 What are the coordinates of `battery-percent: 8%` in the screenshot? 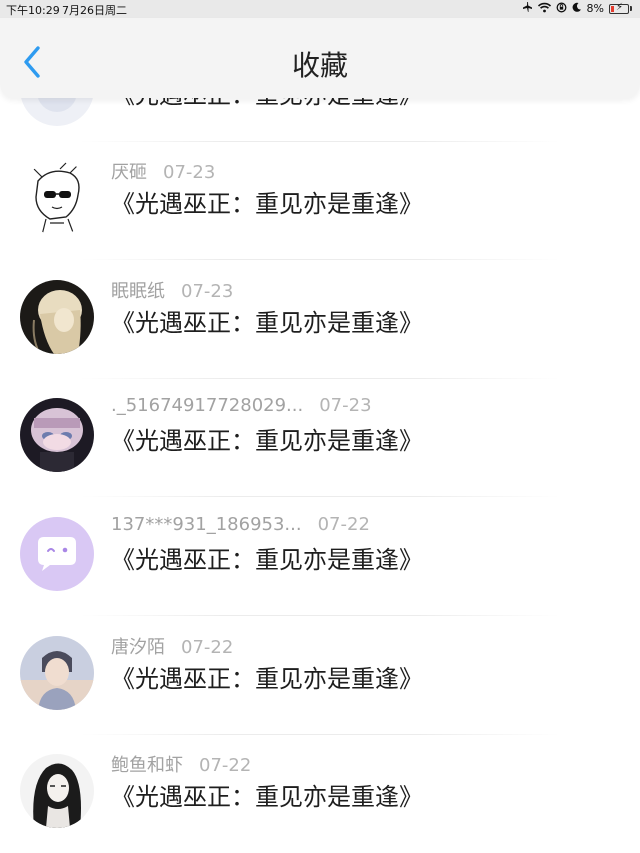 It's located at (595, 8).